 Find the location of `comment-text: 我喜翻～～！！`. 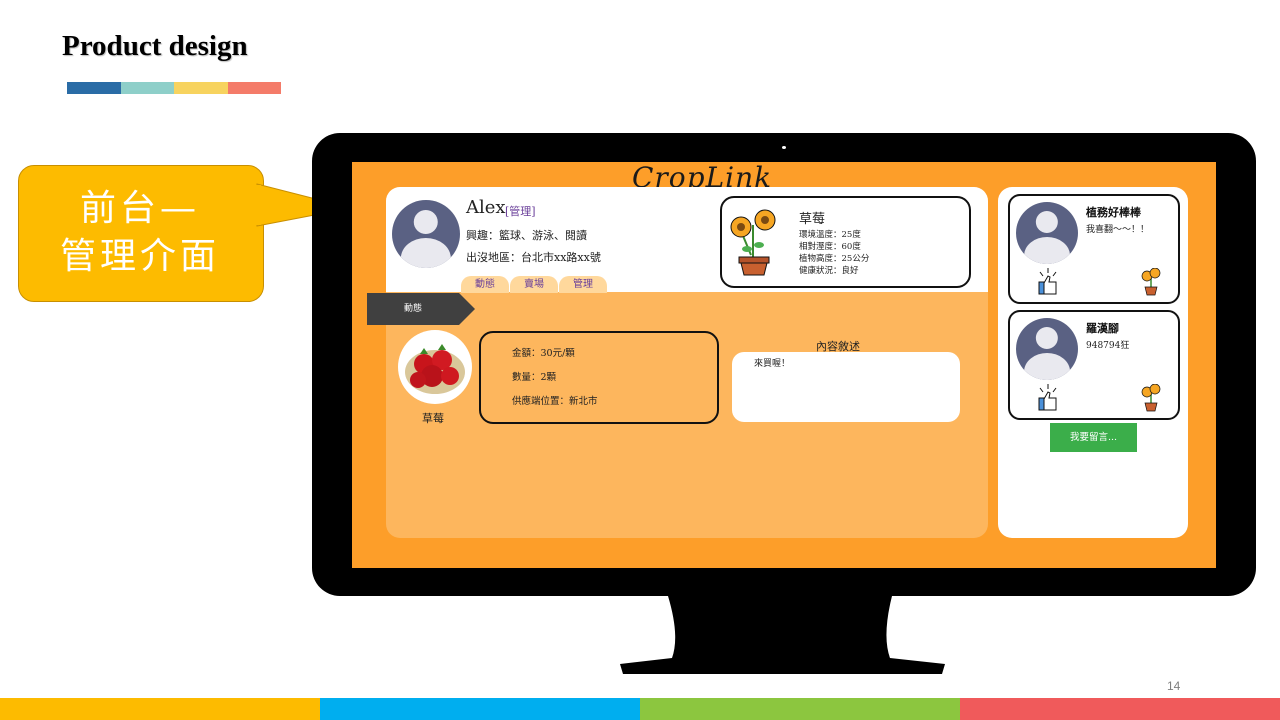

comment-text: 我喜翻～～！！ is located at coordinates (1118, 230).